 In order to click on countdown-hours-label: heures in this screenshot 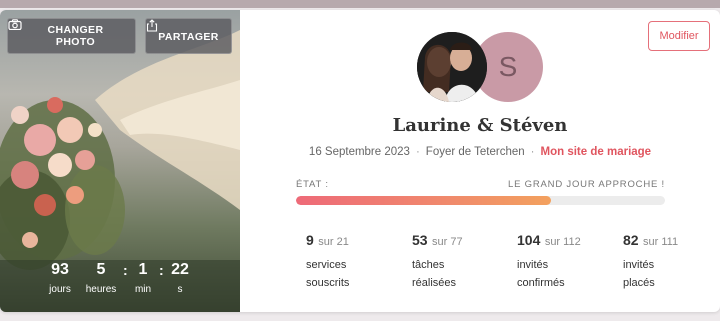, I will do `click(101, 289)`.